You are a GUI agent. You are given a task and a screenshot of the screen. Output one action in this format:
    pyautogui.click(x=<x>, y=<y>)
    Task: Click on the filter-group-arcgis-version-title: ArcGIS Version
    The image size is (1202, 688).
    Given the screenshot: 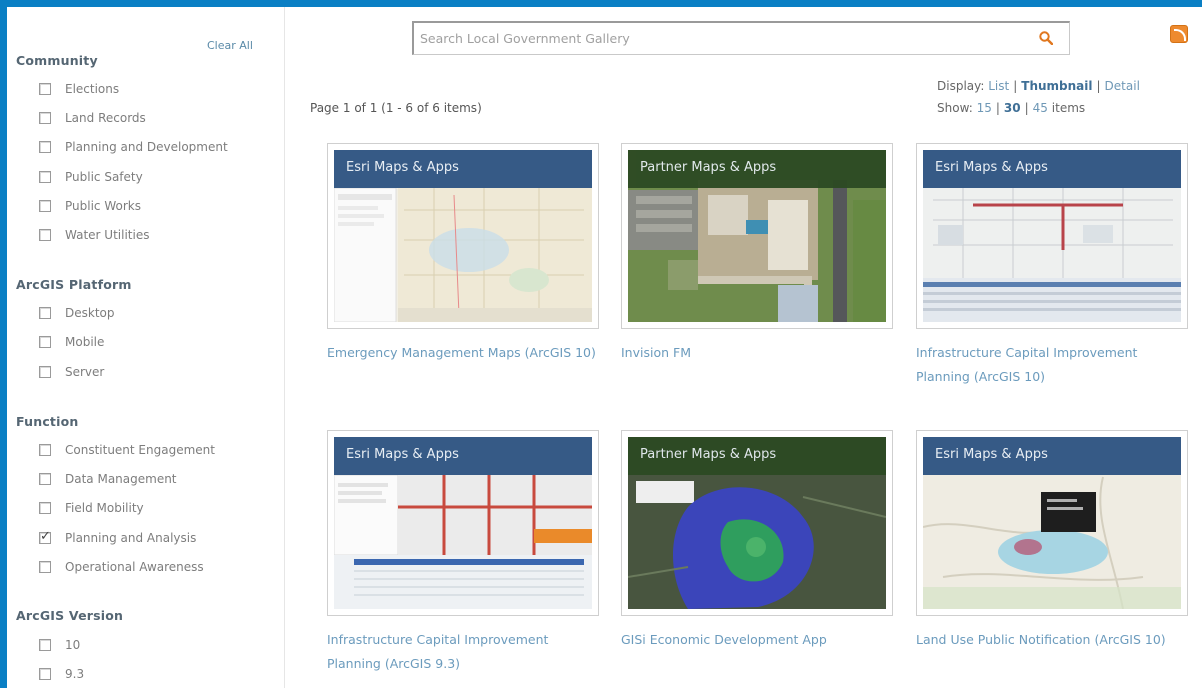 What is the action you would take?
    pyautogui.click(x=70, y=615)
    